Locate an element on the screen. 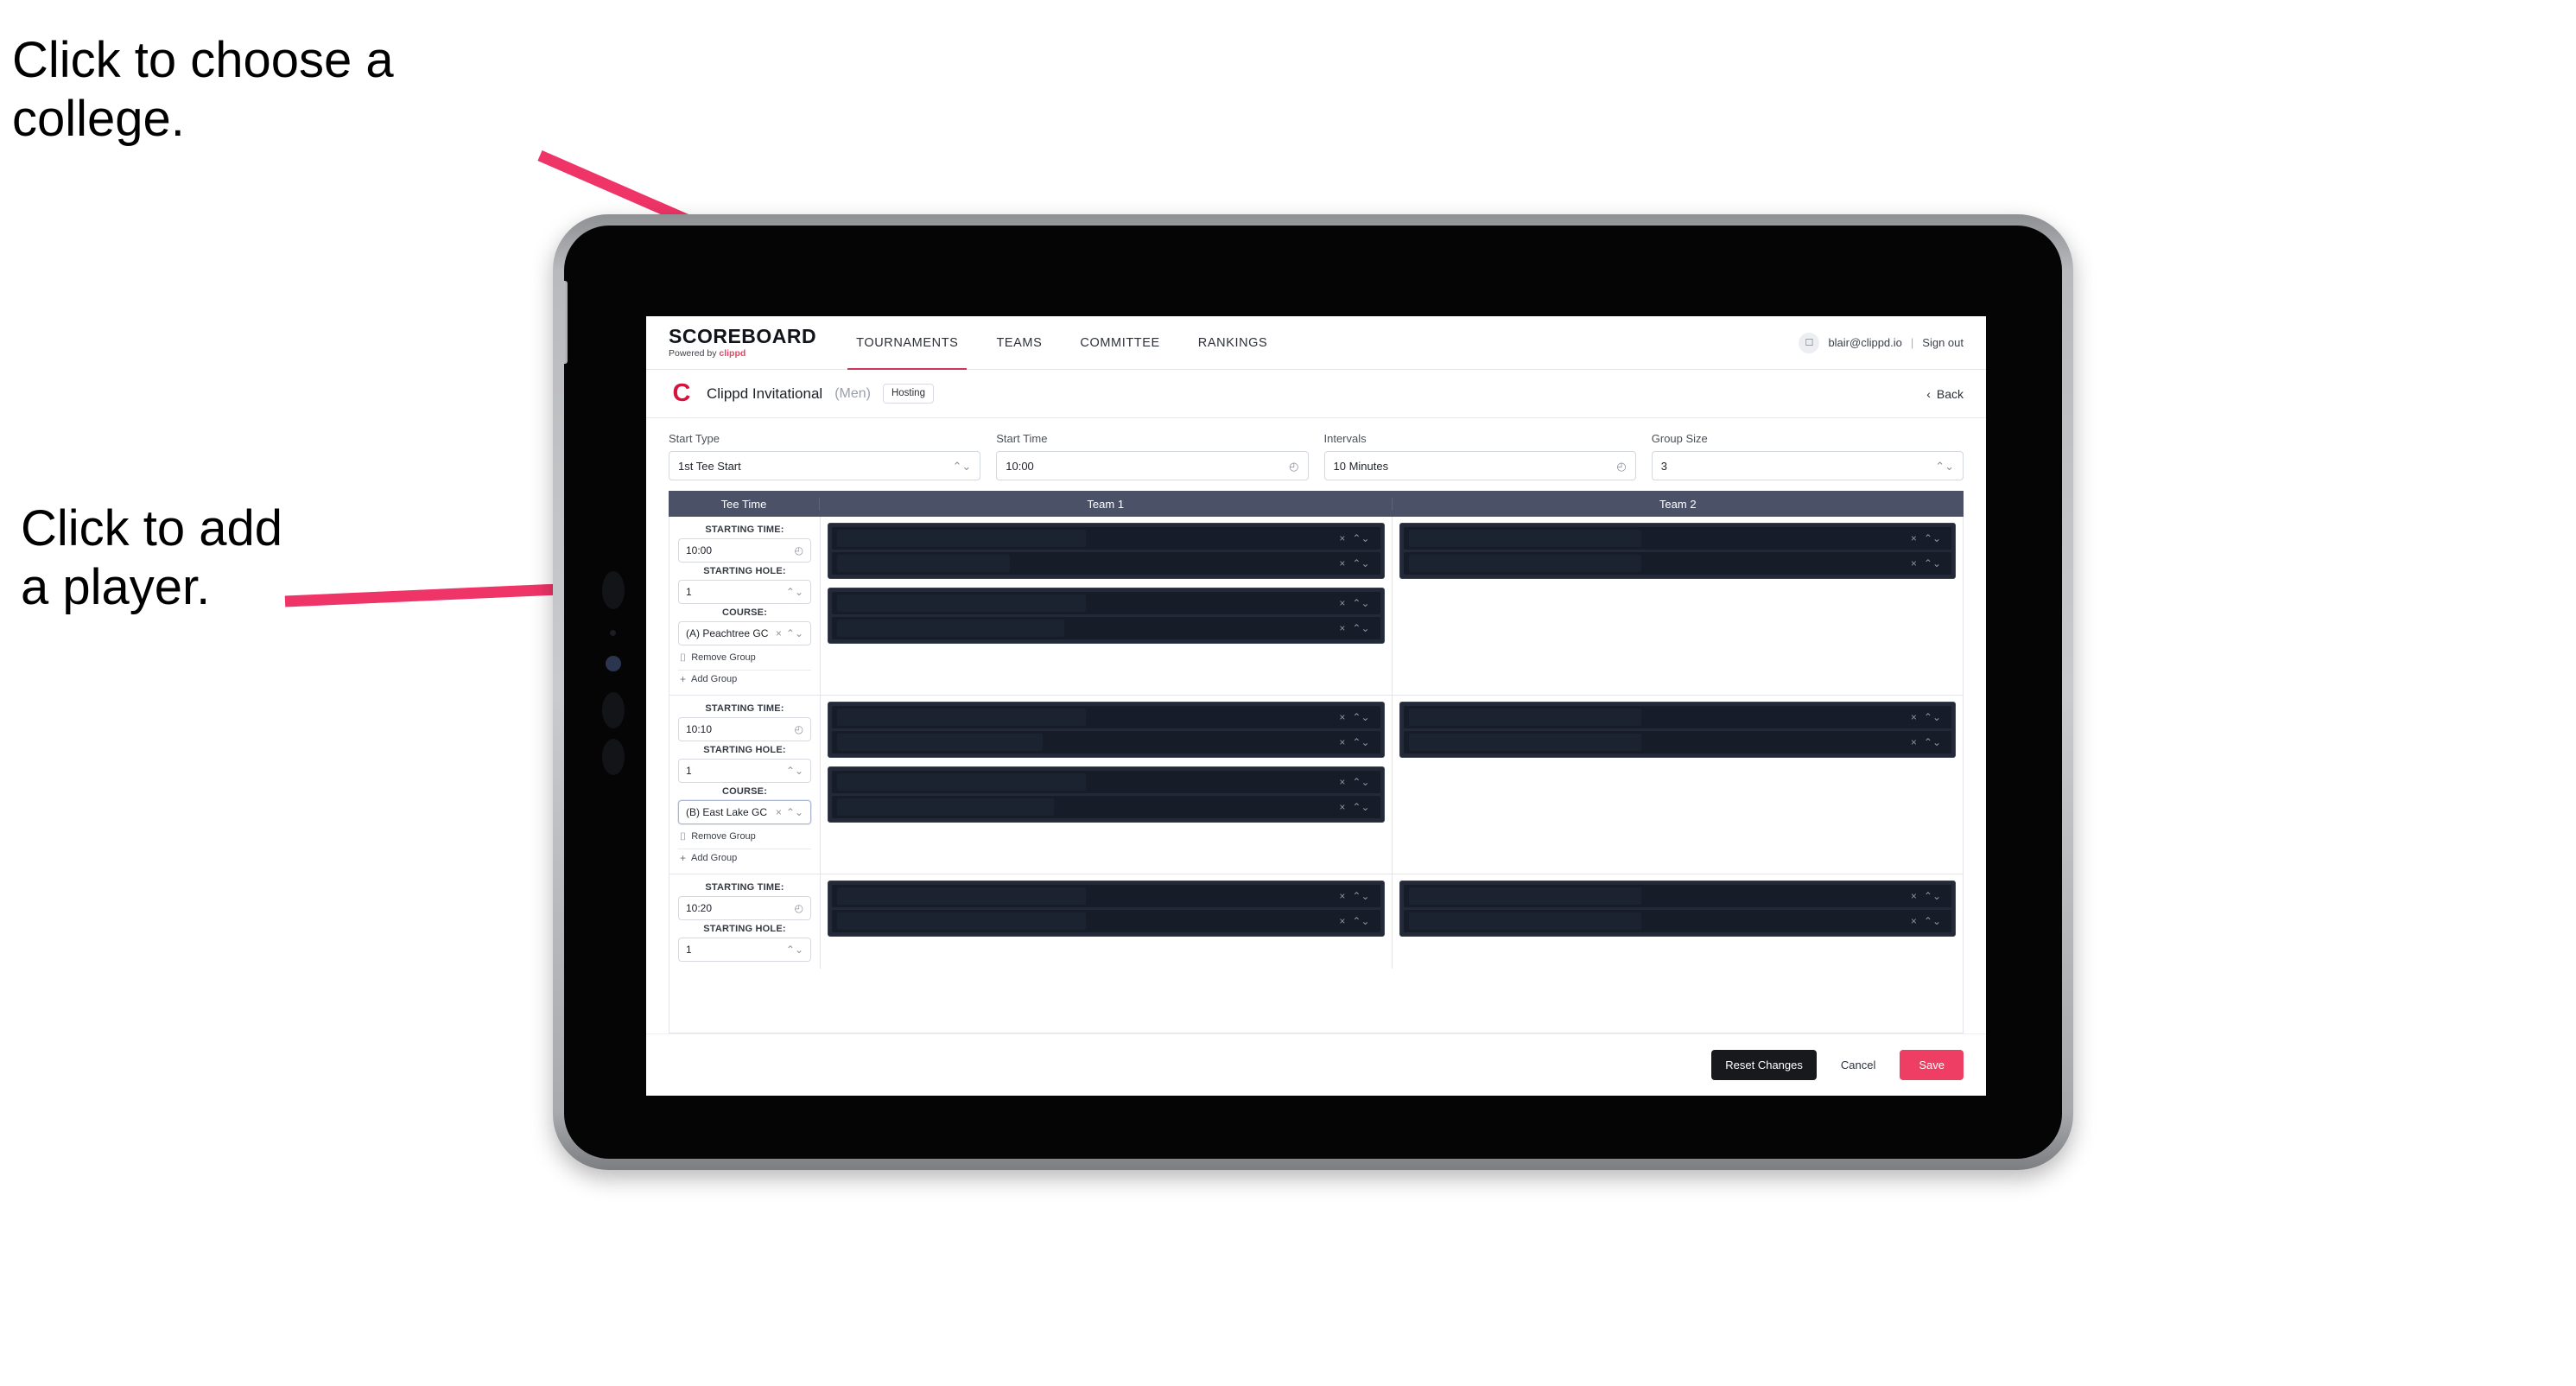  nav-tab-committee: COMMITTEE is located at coordinates (1119, 342).